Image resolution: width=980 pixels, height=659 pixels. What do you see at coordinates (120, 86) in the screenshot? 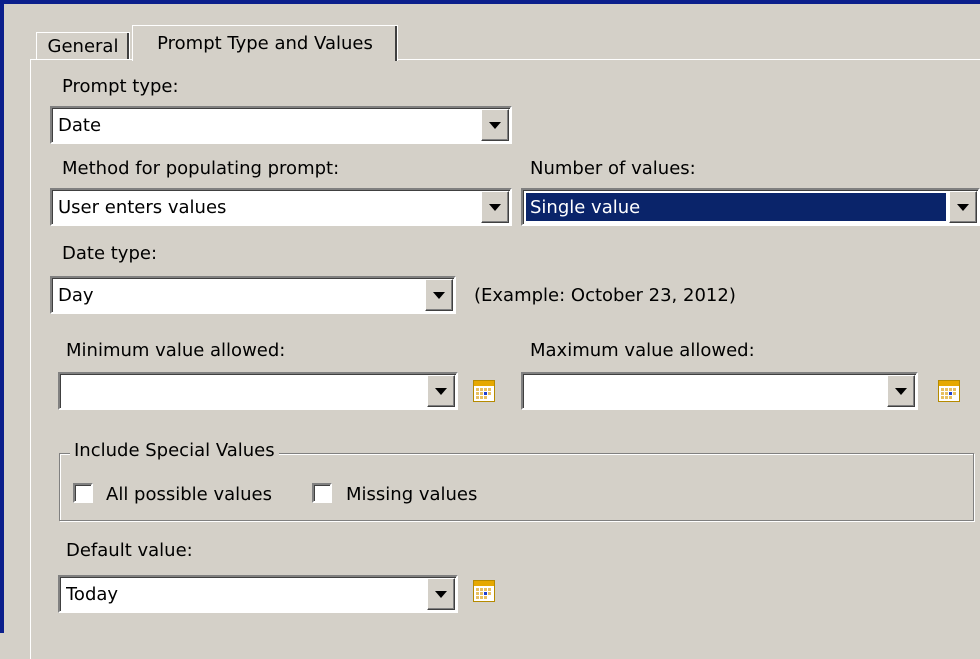
I see `prompt-type-label: Prompt type:` at bounding box center [120, 86].